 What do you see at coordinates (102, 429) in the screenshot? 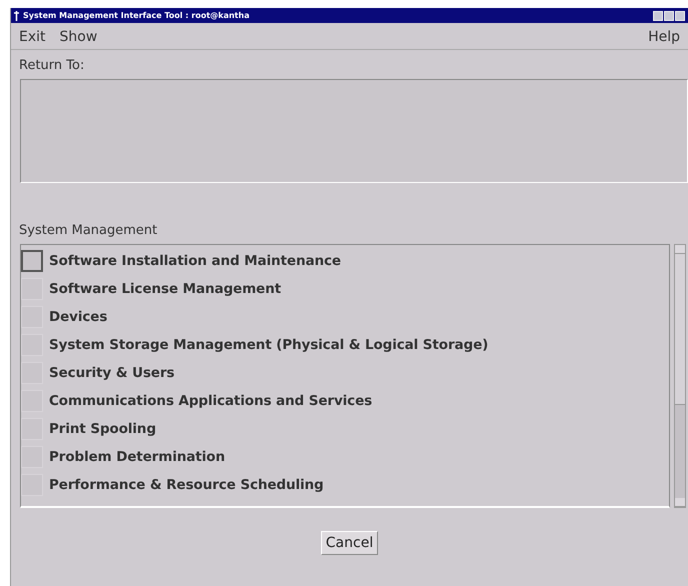
I see `list-item: Print Spooling` at bounding box center [102, 429].